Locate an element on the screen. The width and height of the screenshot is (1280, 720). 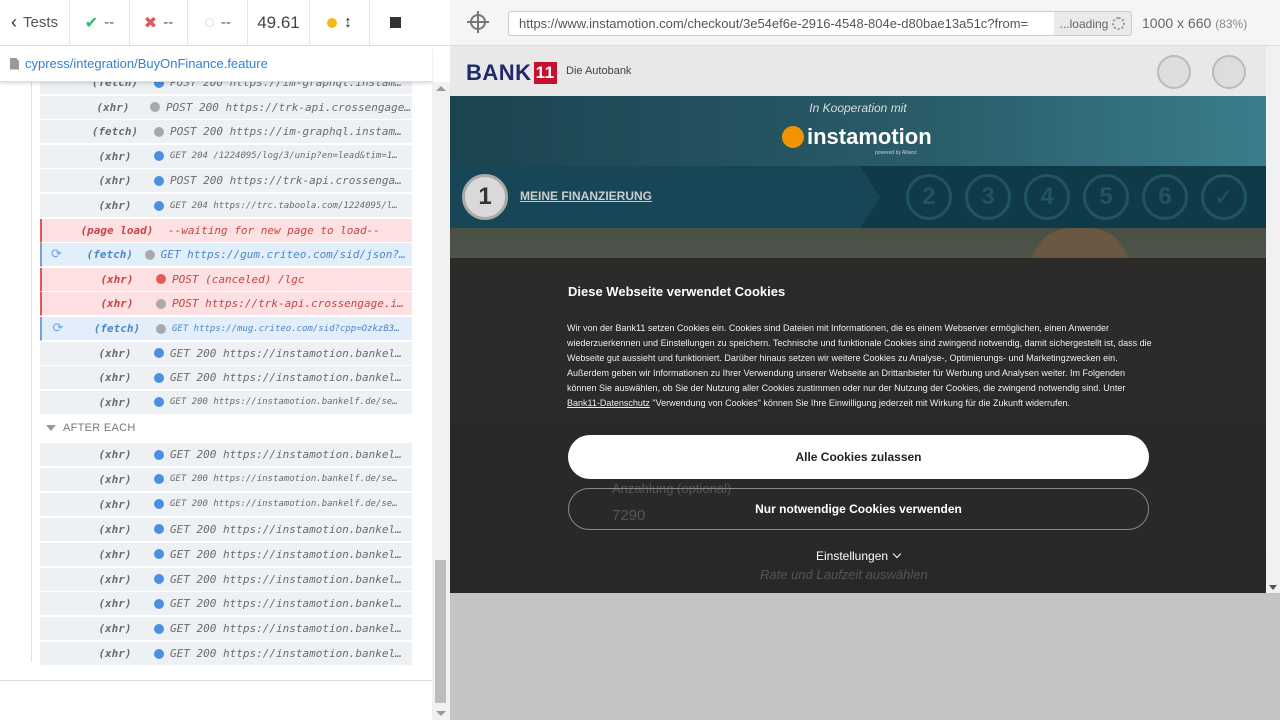
stop-icon is located at coordinates (395, 22).